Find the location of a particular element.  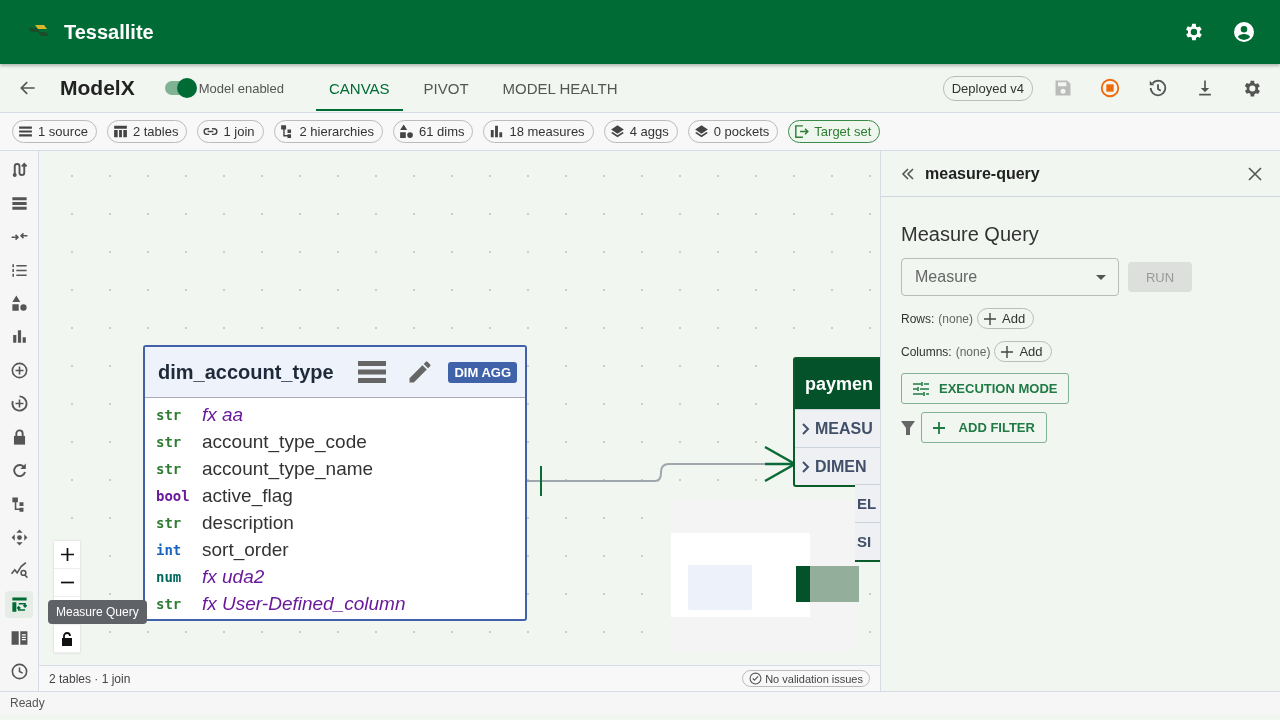

tab: PIVOT is located at coordinates (446, 88).